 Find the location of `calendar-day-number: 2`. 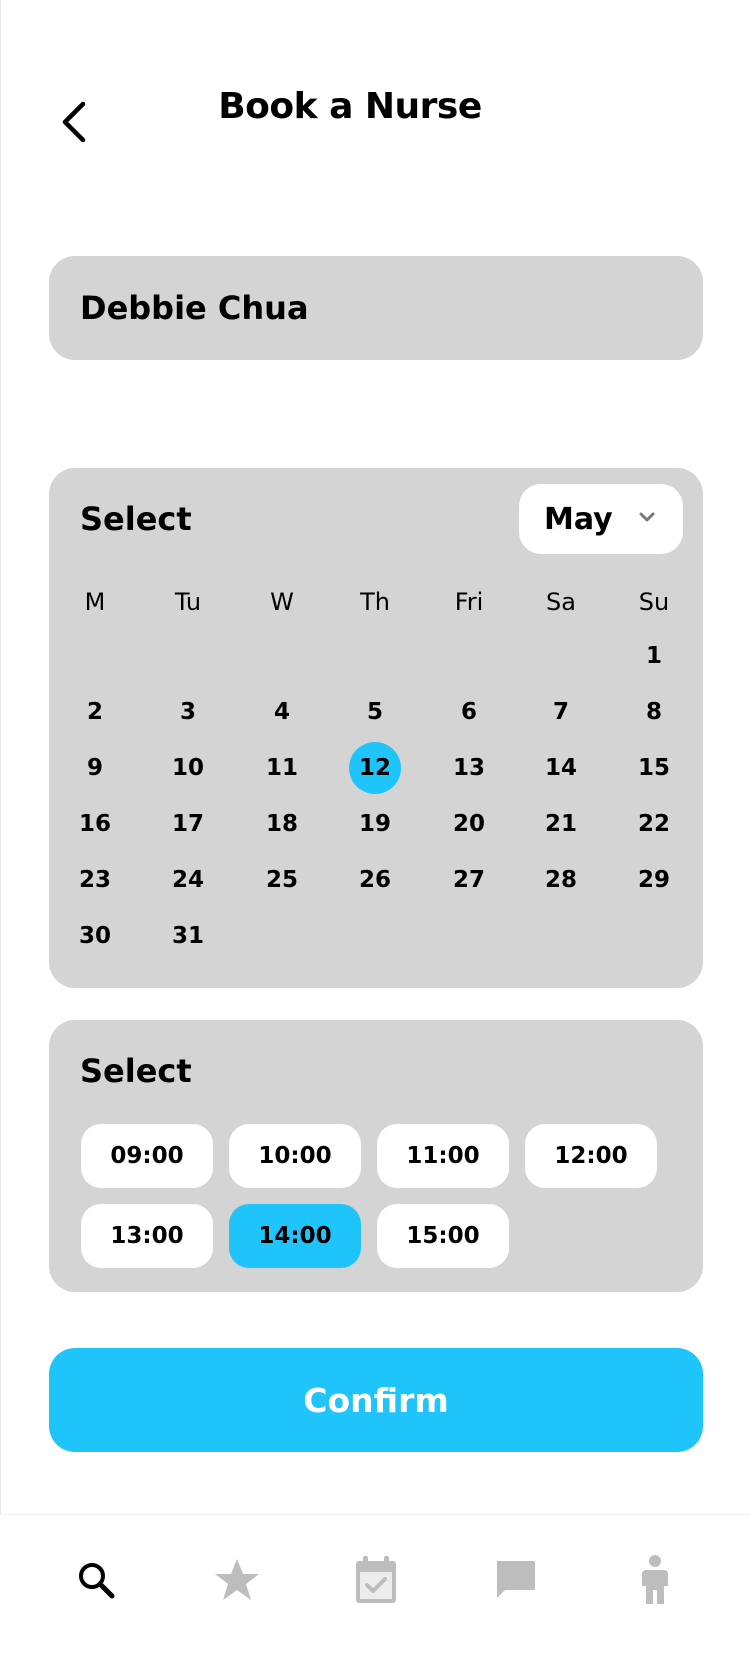

calendar-day-number: 2 is located at coordinates (94, 712).